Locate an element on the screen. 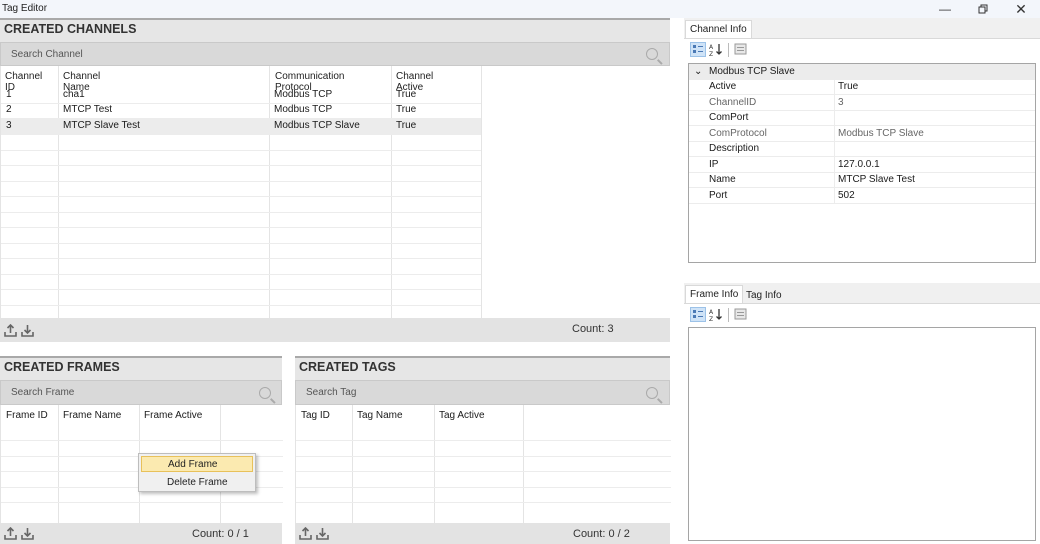 This screenshot has width=1040, height=544. channels-footer: Count: 3 is located at coordinates (335, 330).